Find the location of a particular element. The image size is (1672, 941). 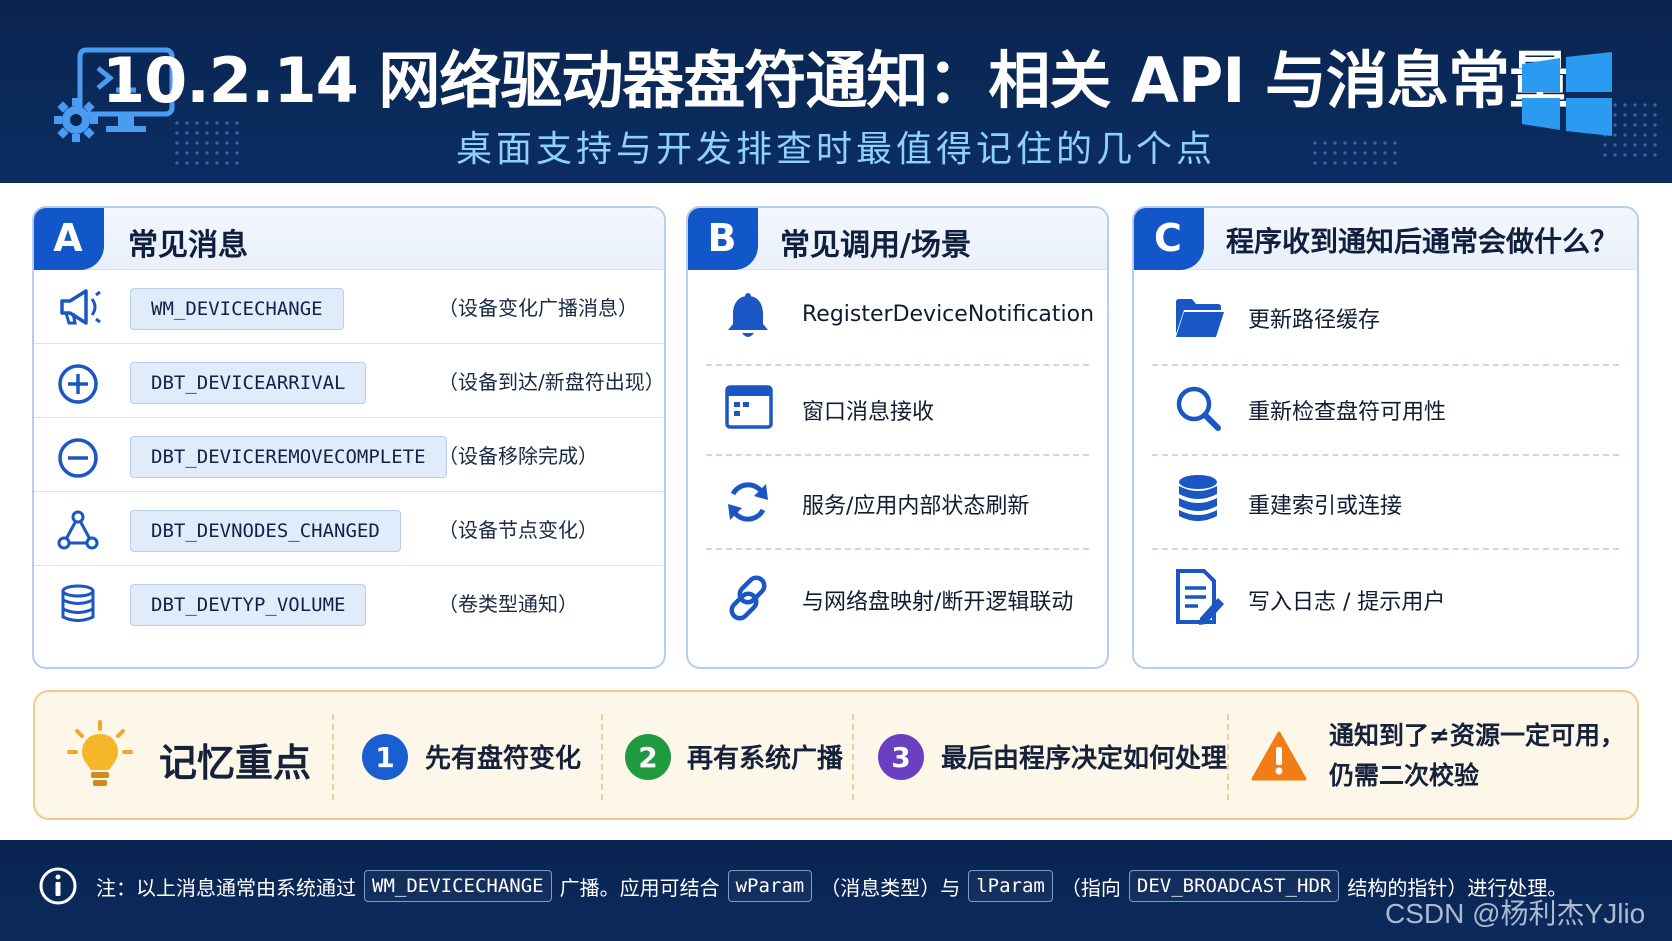

message-code-chip: DBT_DEVICEREMOVECOMPLETE is located at coordinates (288, 457).